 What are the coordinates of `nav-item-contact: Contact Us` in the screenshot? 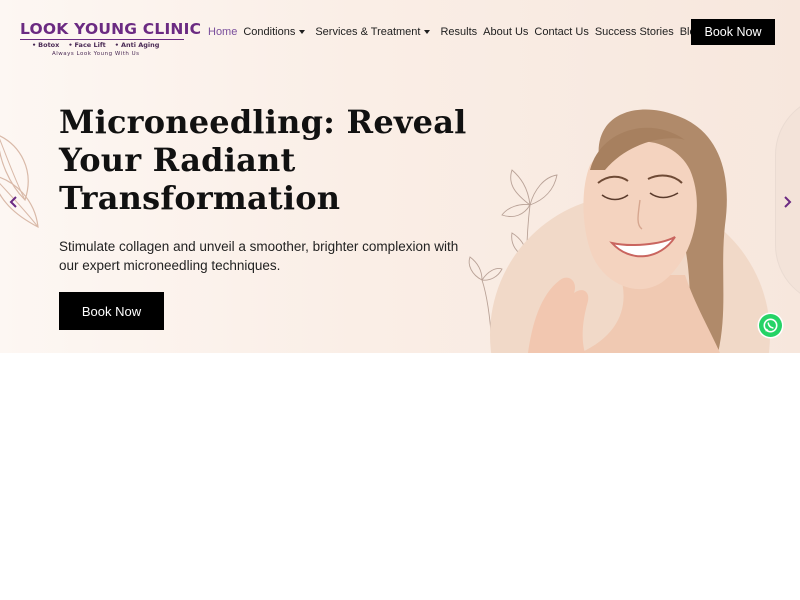 It's located at (561, 32).